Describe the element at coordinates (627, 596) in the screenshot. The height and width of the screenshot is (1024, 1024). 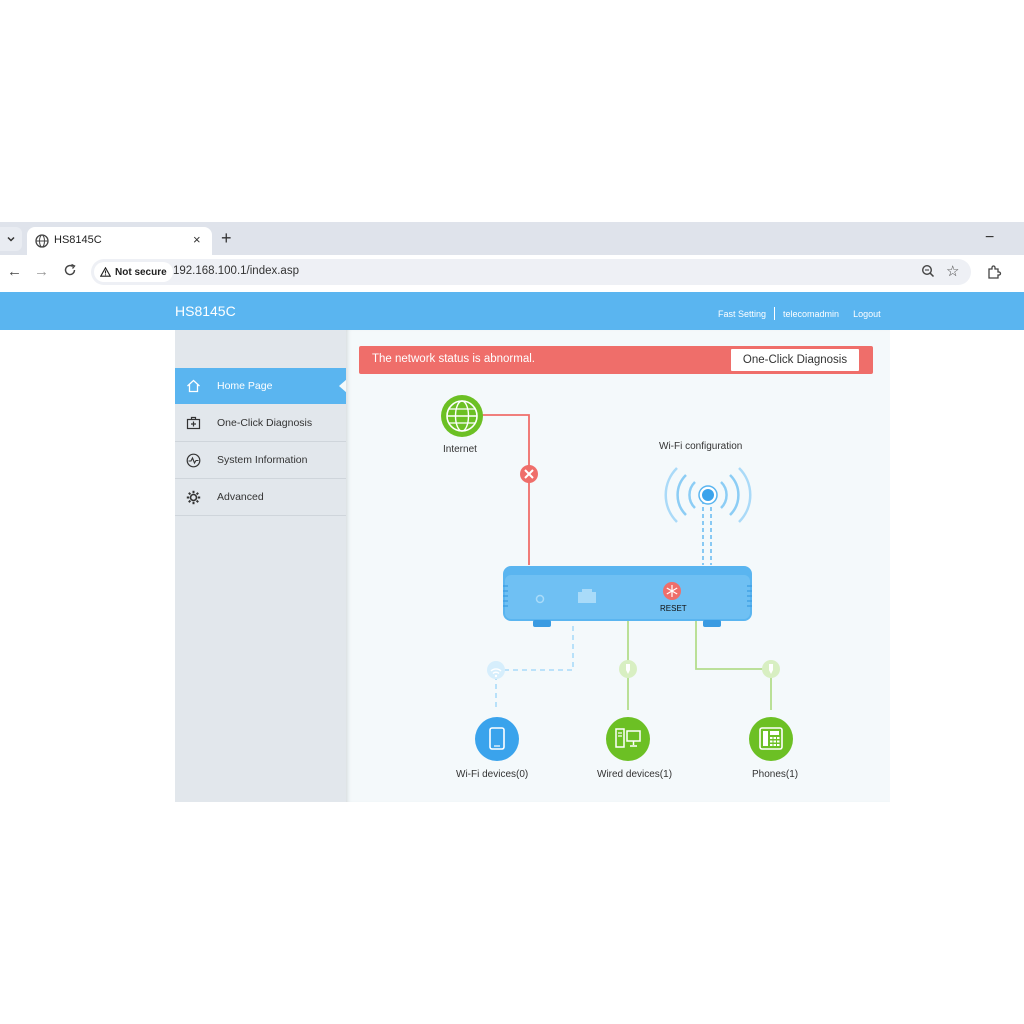
I see `router-device-icon` at that location.